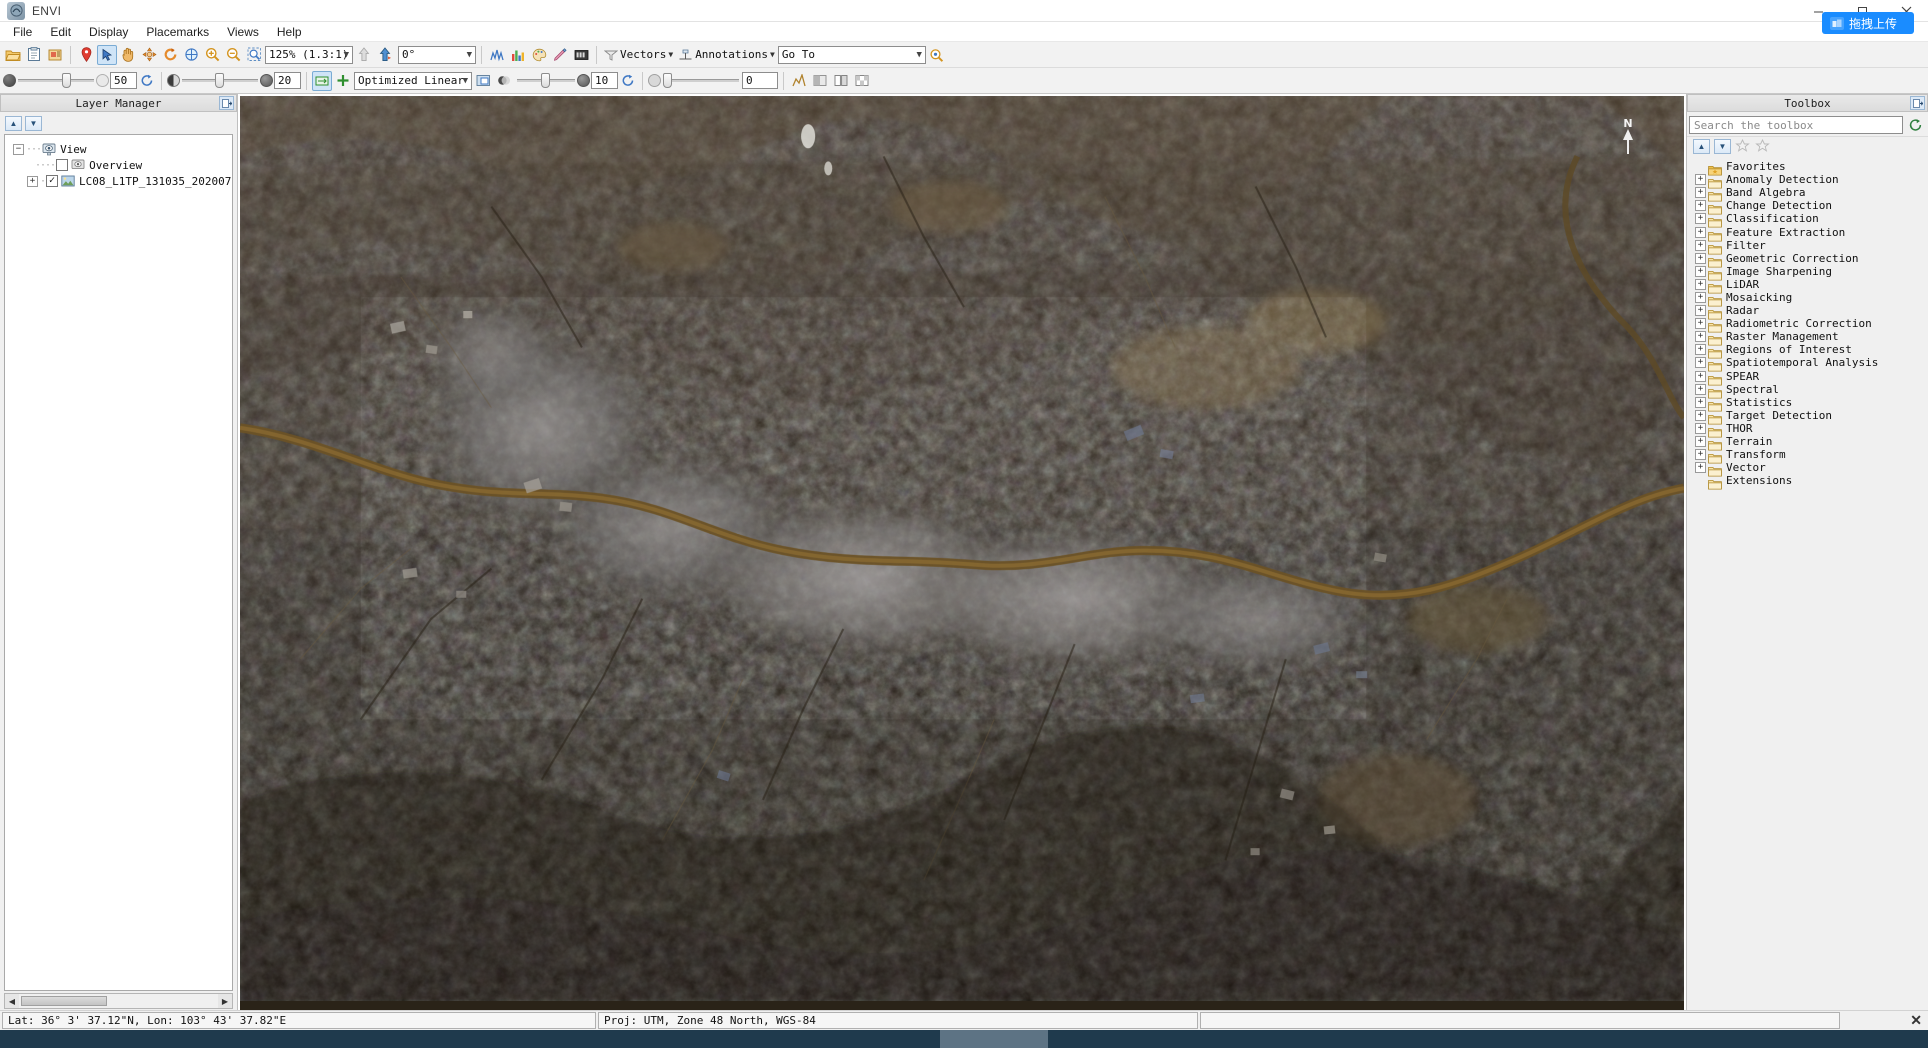 This screenshot has width=1928, height=1048. I want to click on rotation-combo: 0° ▼, so click(437, 54).